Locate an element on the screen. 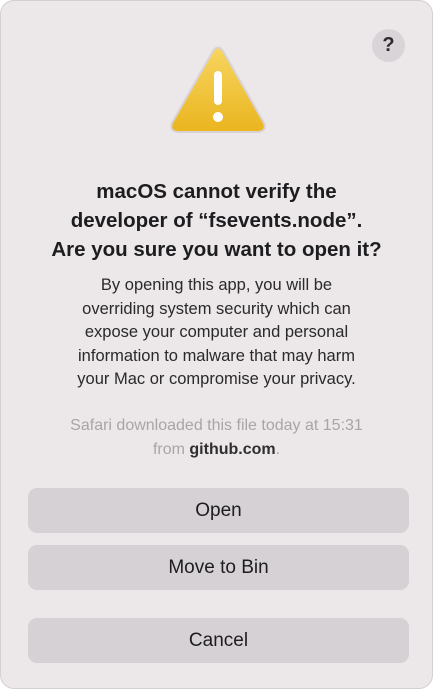 This screenshot has width=435, height=691. message-line: expose your computer and personal is located at coordinates (216, 332).